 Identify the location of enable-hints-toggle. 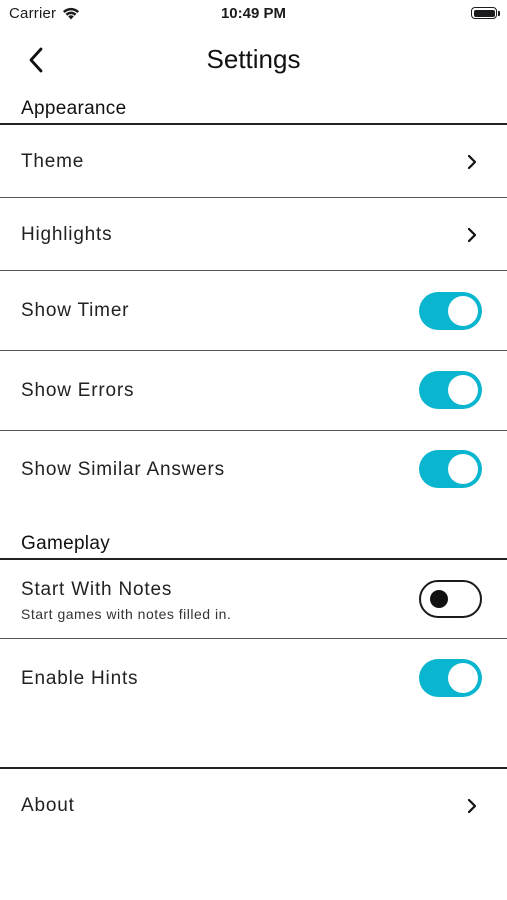
(450, 678).